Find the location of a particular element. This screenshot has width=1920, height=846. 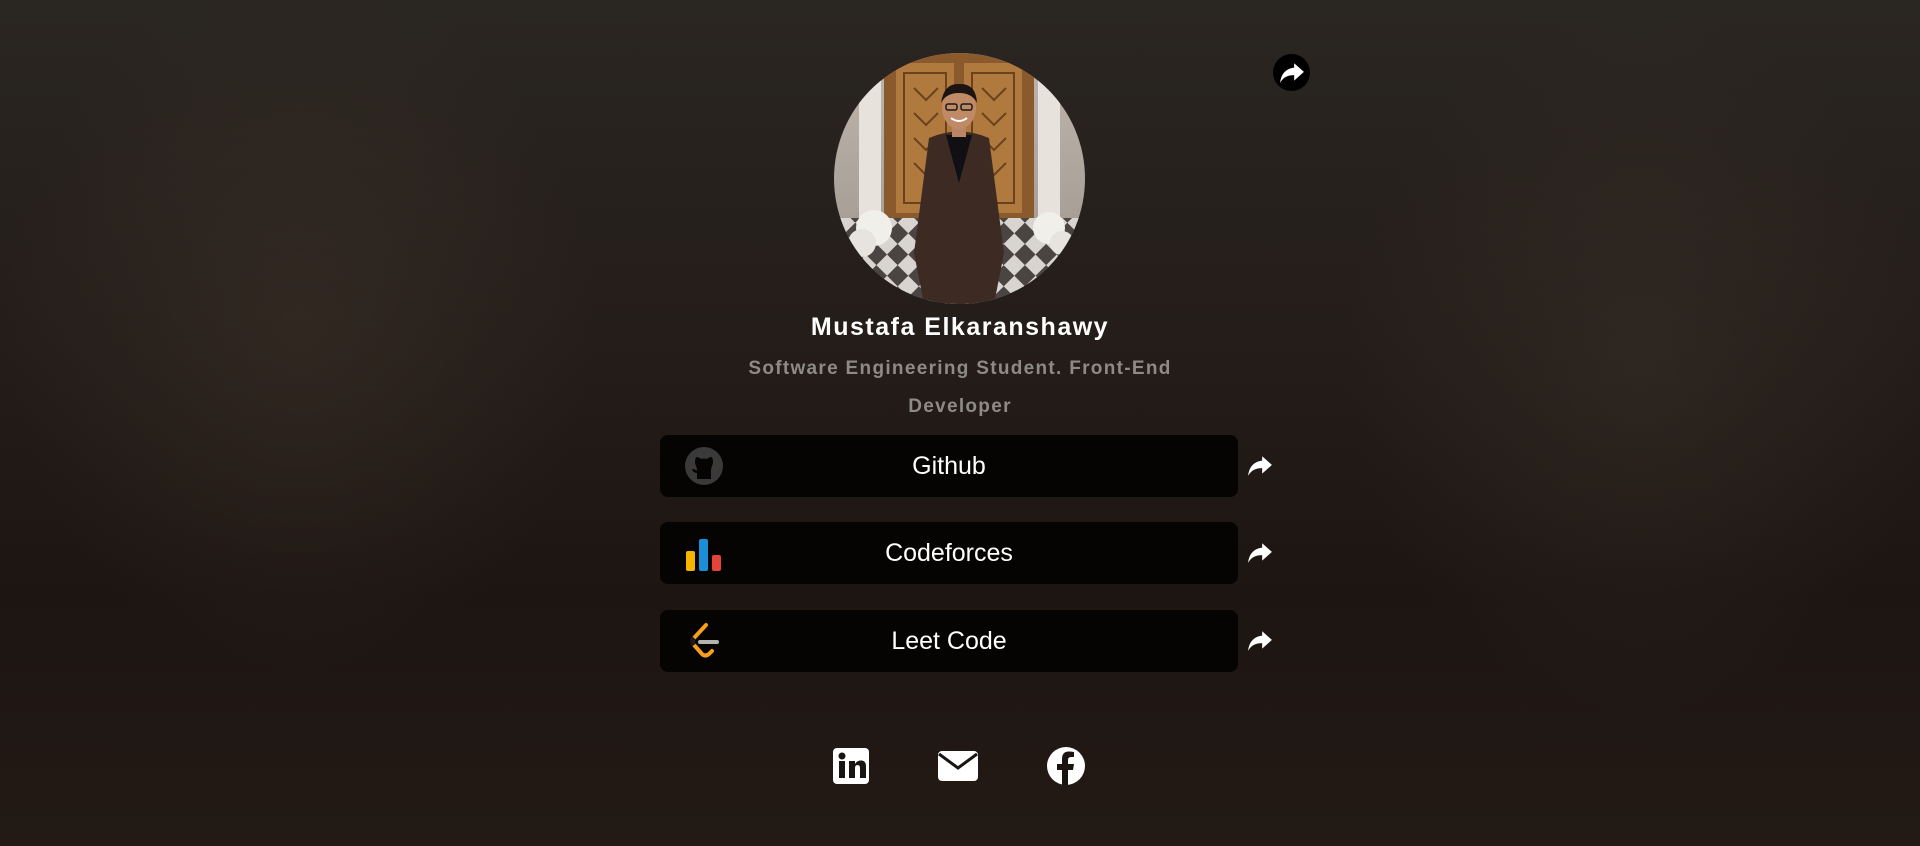

github-label: Github is located at coordinates (949, 466).